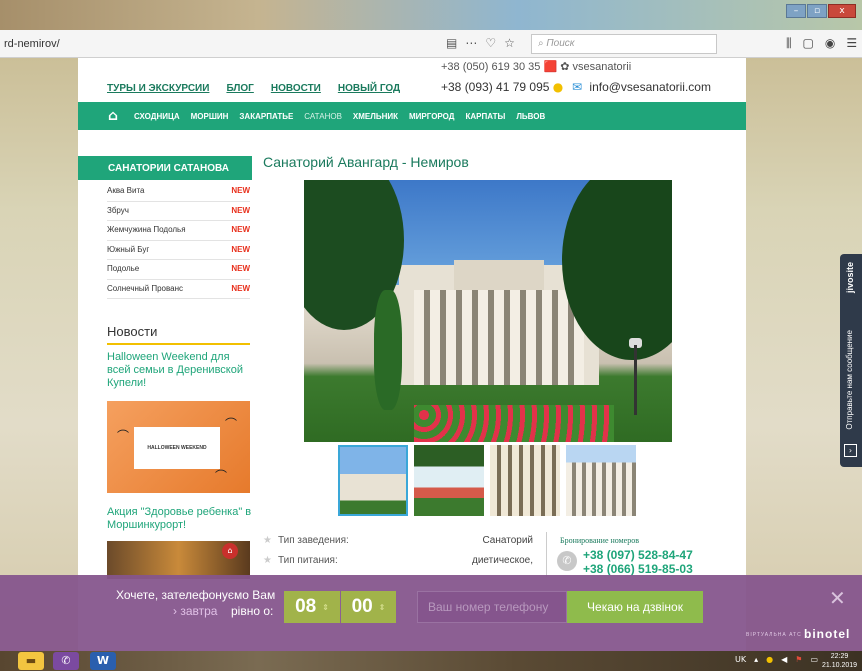 This screenshot has width=862, height=671. What do you see at coordinates (814, 659) in the screenshot?
I see `display-icon: ▭` at bounding box center [814, 659].